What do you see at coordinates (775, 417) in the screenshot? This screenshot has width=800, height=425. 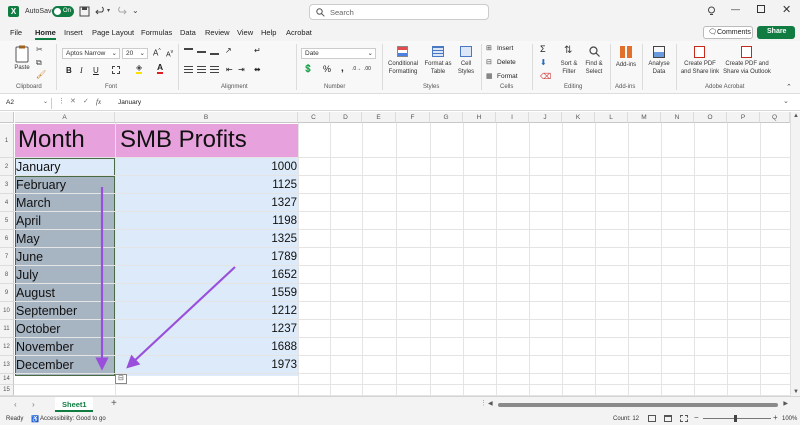 I see `zoom-in-icon: +` at bounding box center [775, 417].